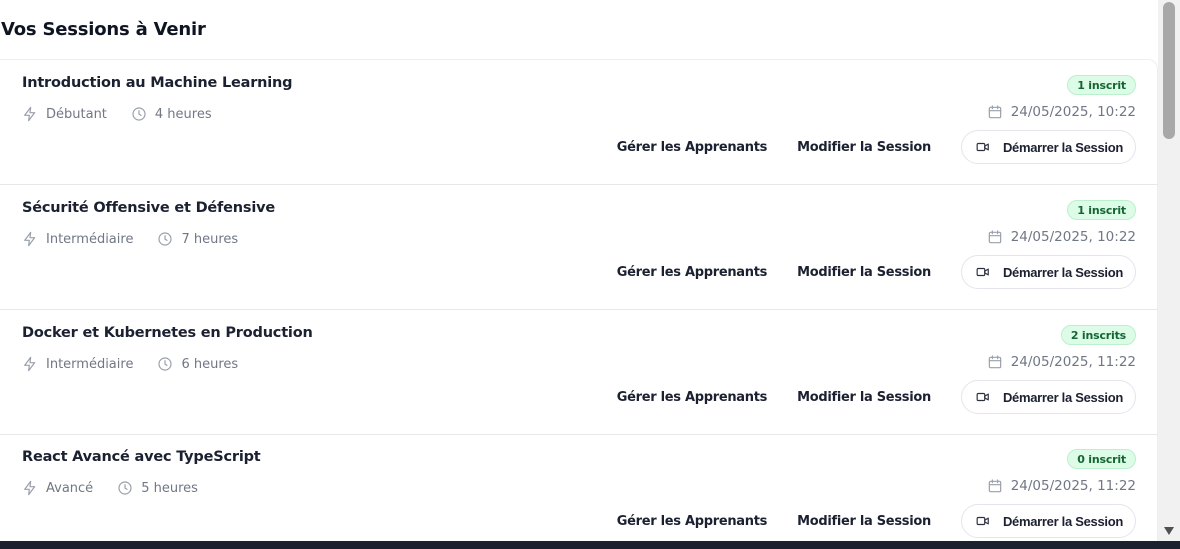 This screenshot has width=1180, height=549. I want to click on enrolled-badge: 0 inscrit, so click(1101, 459).